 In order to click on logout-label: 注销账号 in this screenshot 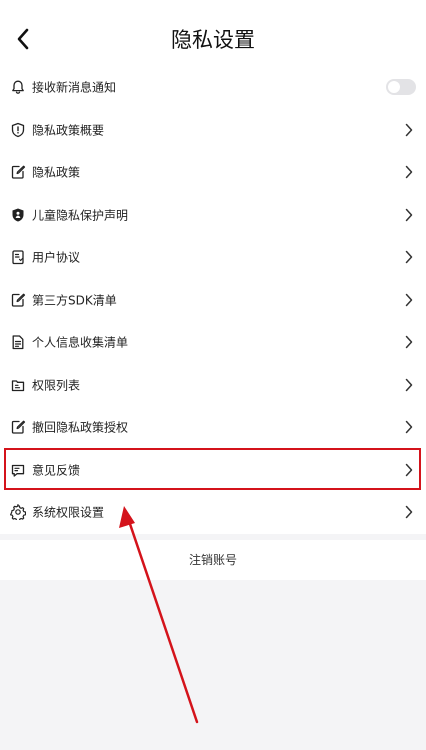, I will do `click(212, 560)`.